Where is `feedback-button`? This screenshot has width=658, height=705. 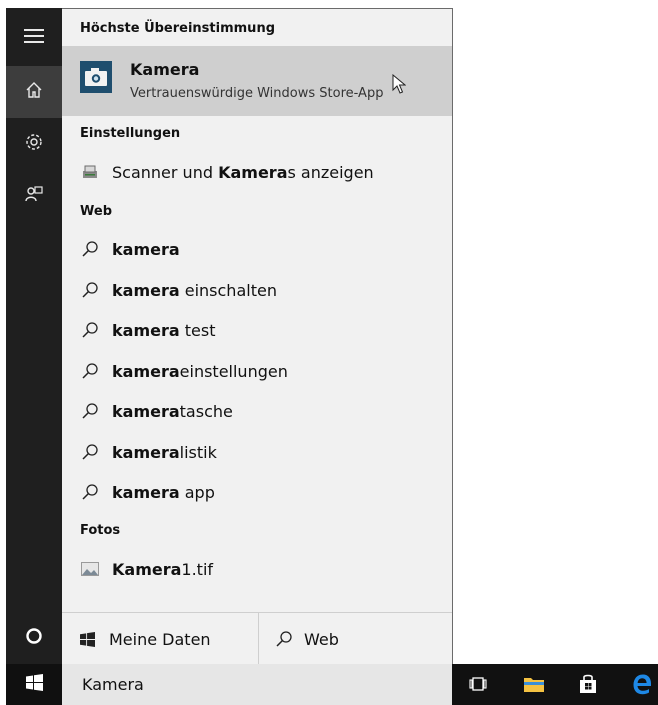 feedback-button is located at coordinates (34, 196).